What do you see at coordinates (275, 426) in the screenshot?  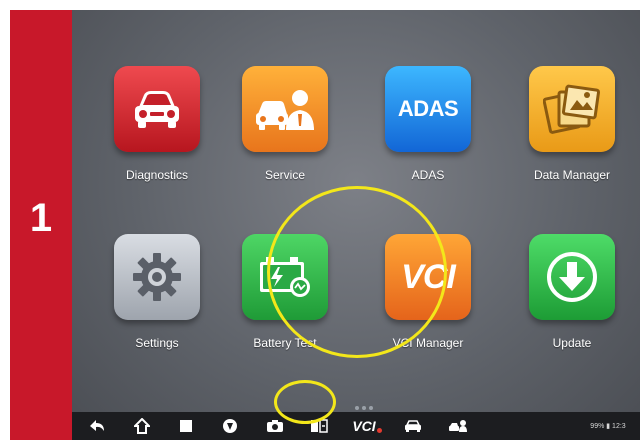 I see `camera-icon` at bounding box center [275, 426].